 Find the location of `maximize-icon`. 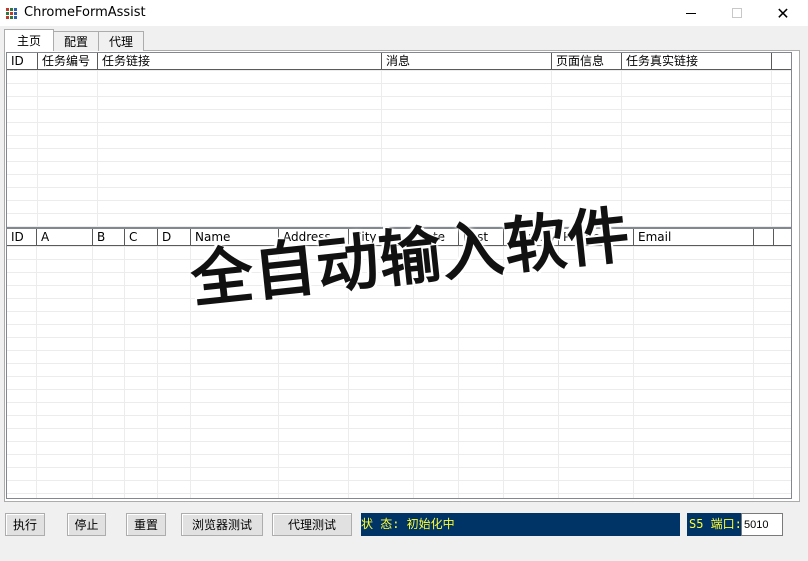

maximize-icon is located at coordinates (737, 13).